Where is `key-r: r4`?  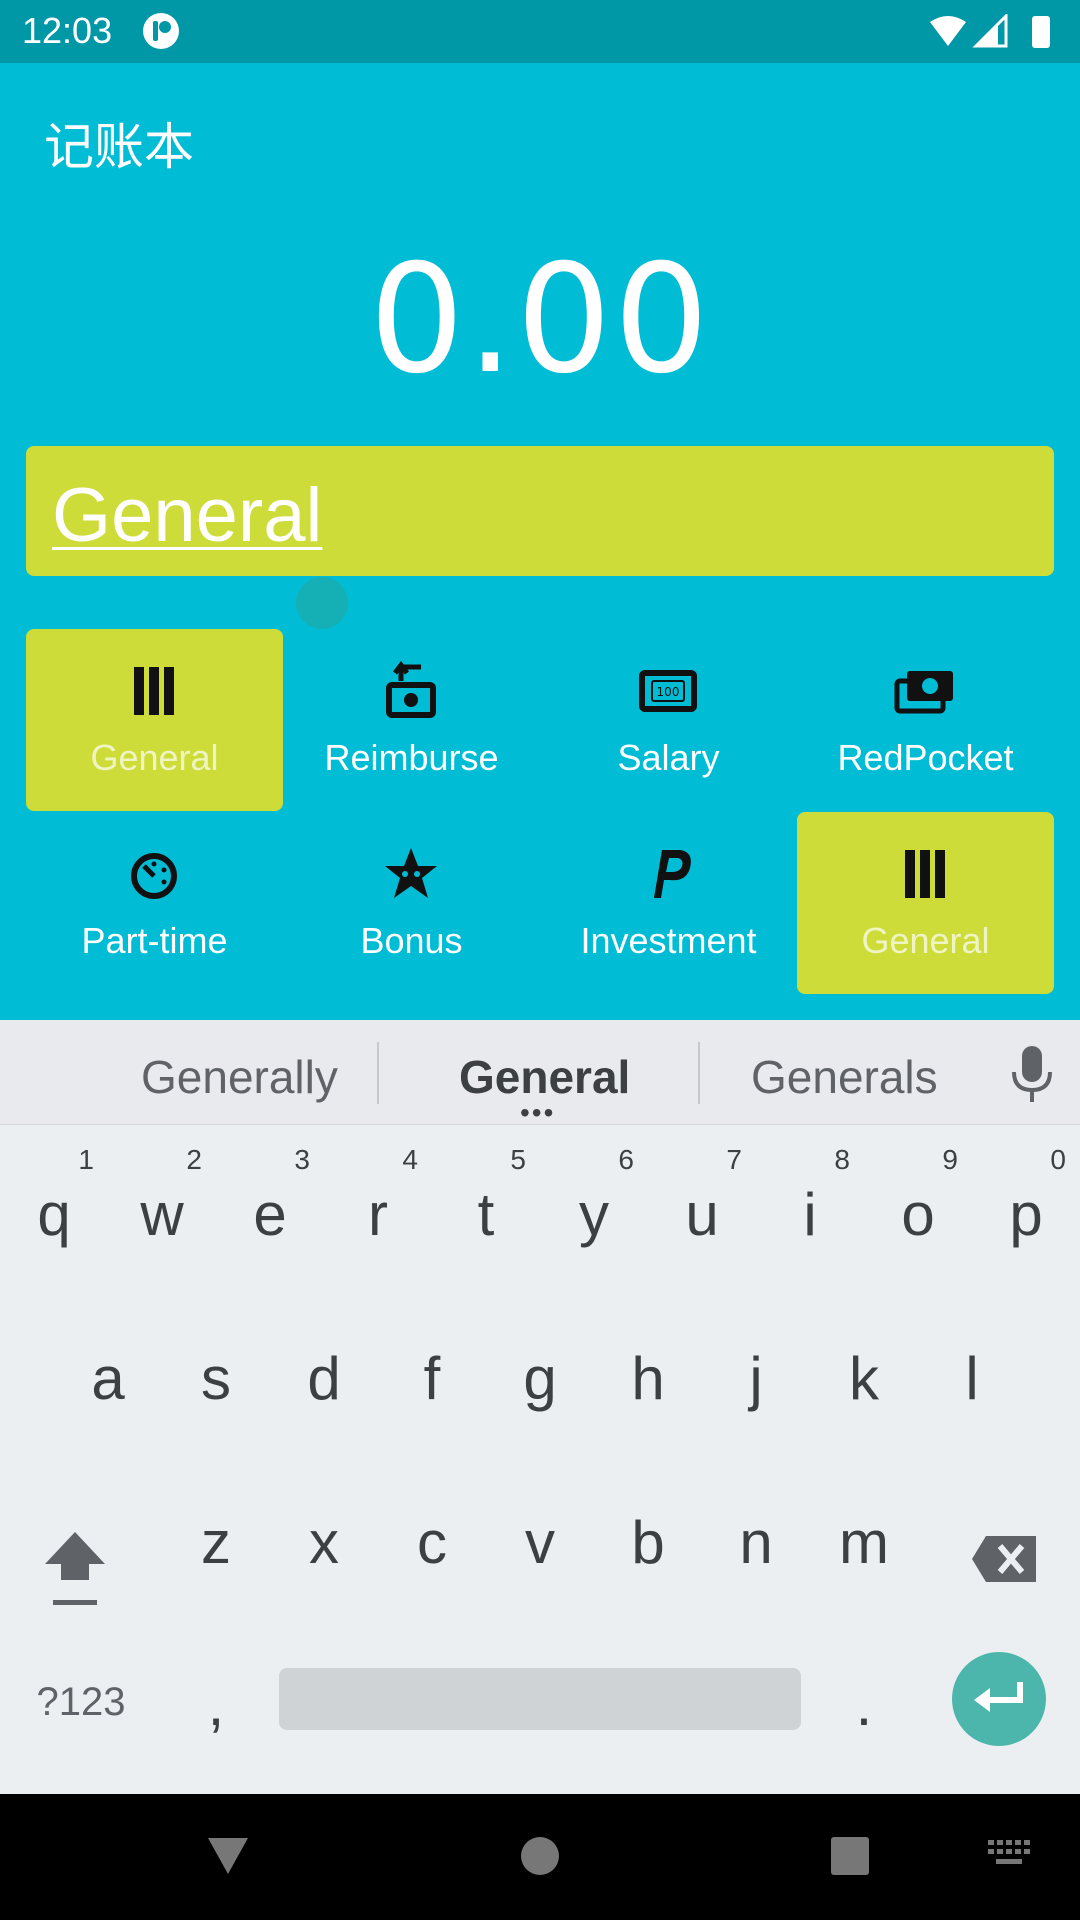 key-r: r4 is located at coordinates (378, 1203).